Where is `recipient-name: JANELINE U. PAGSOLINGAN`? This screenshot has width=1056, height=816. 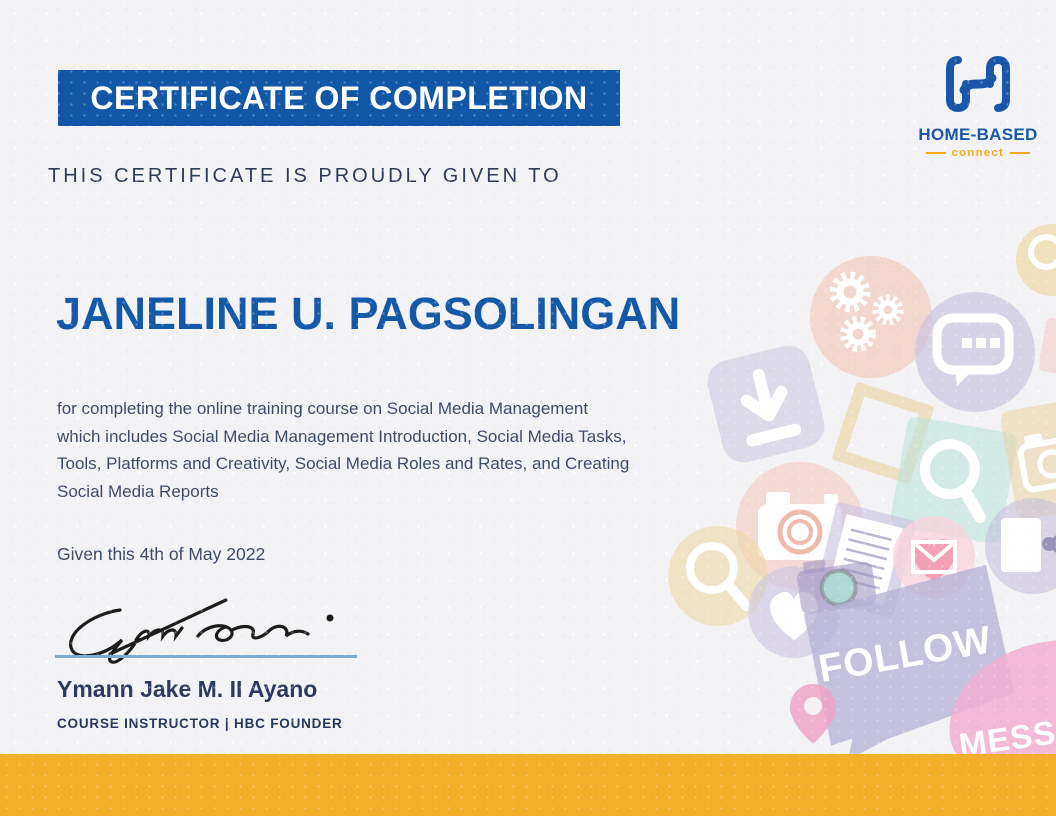 recipient-name: JANELINE U. PAGSOLINGAN is located at coordinates (368, 313).